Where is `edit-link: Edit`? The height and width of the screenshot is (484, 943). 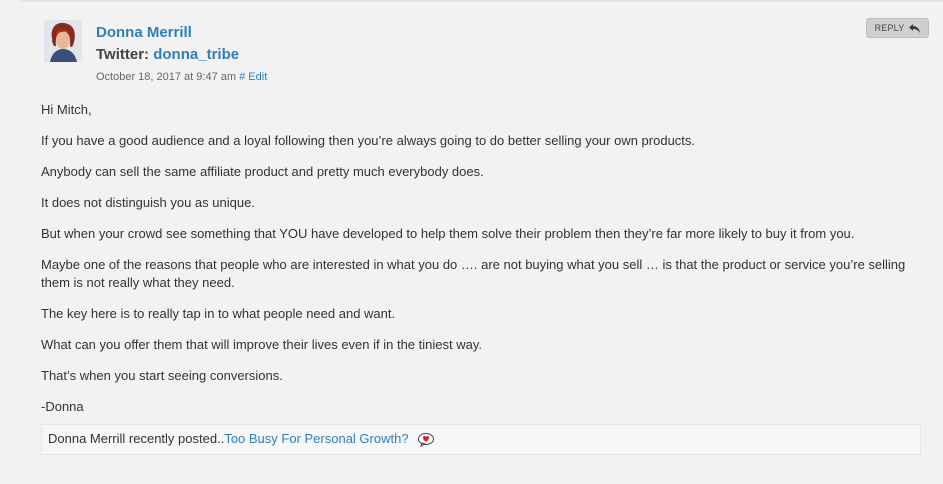 edit-link: Edit is located at coordinates (257, 77).